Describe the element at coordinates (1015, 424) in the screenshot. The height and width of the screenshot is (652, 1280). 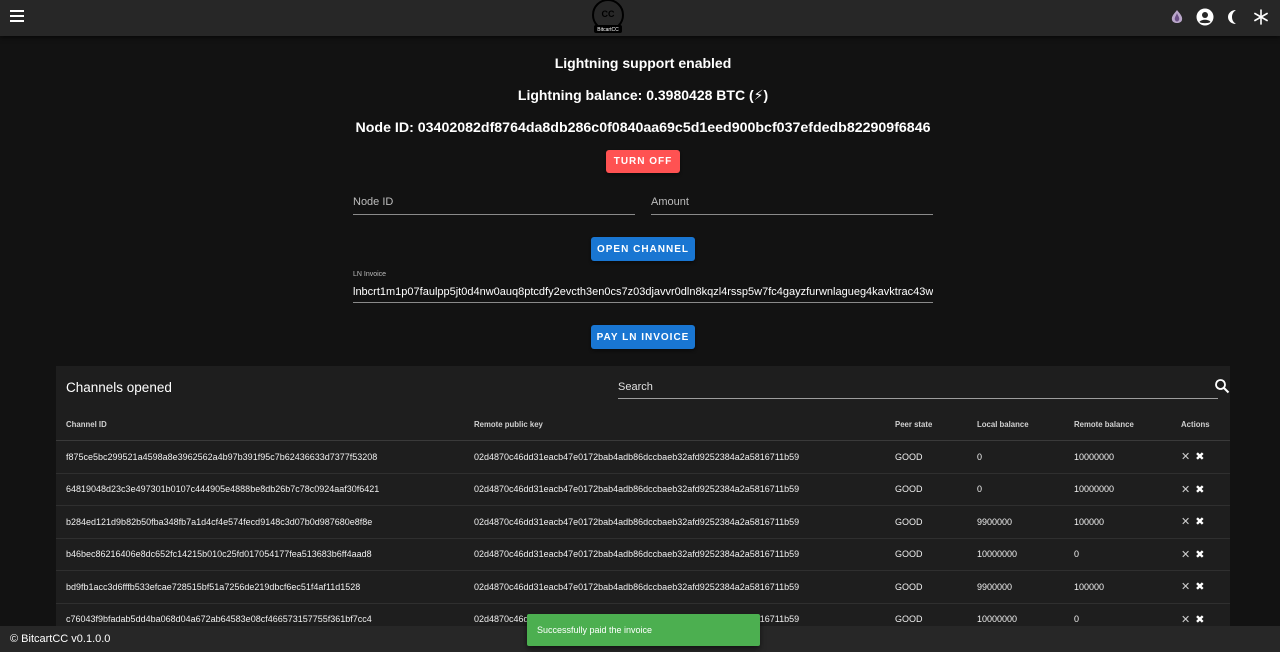
I see `column-header: Local balance` at that location.